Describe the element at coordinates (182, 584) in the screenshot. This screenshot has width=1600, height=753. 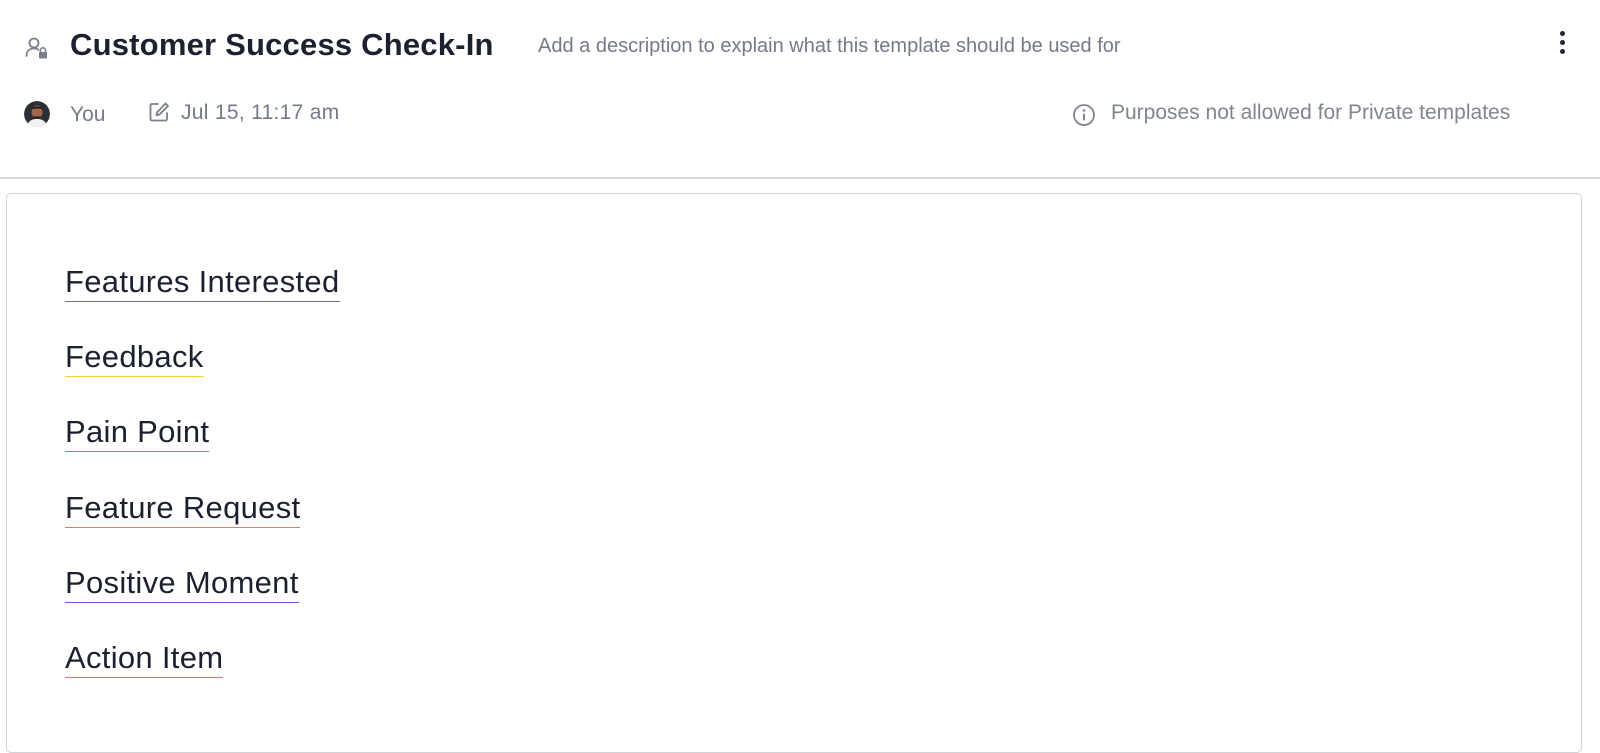
I see `tag-positive-moment: Positive Moment` at that location.